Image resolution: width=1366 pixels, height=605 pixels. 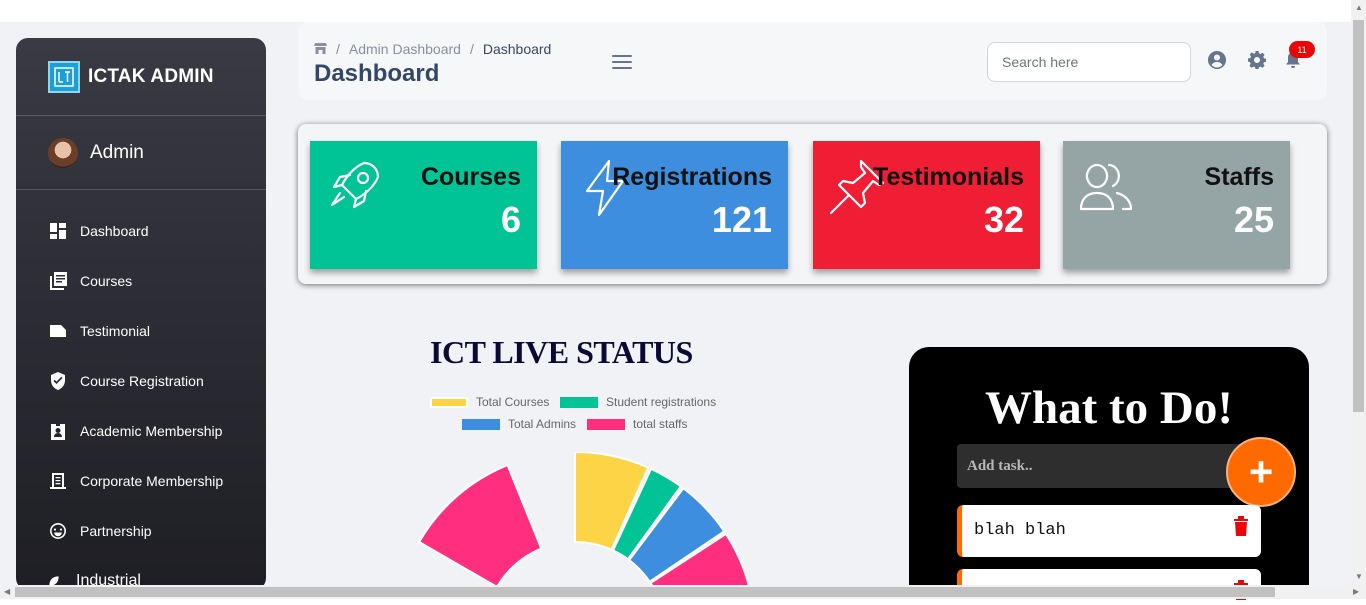 I want to click on sidebar-item-courses: Courses, so click(x=141, y=281).